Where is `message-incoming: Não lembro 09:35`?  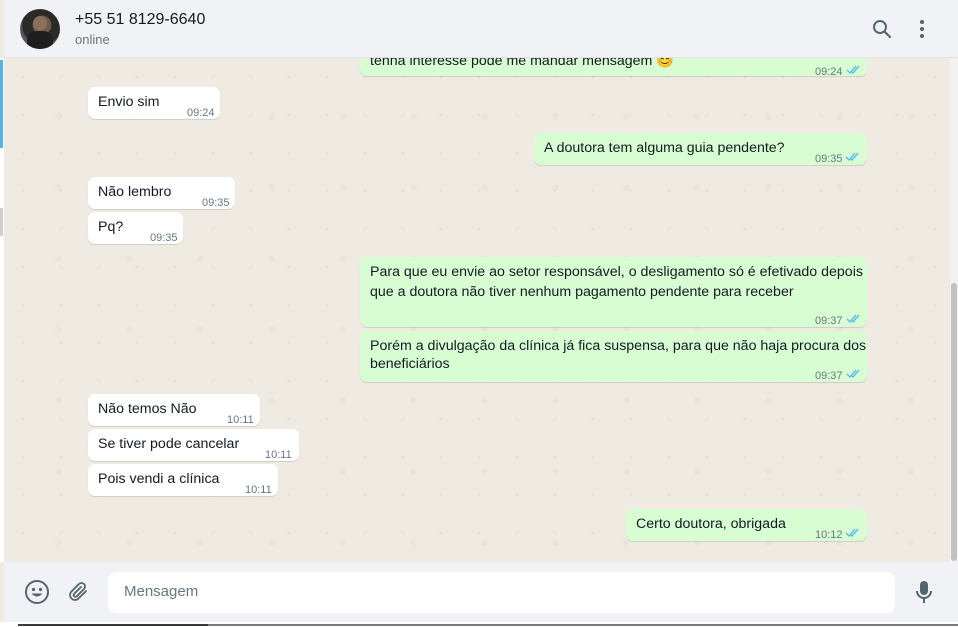 message-incoming: Não lembro 09:35 is located at coordinates (161, 193).